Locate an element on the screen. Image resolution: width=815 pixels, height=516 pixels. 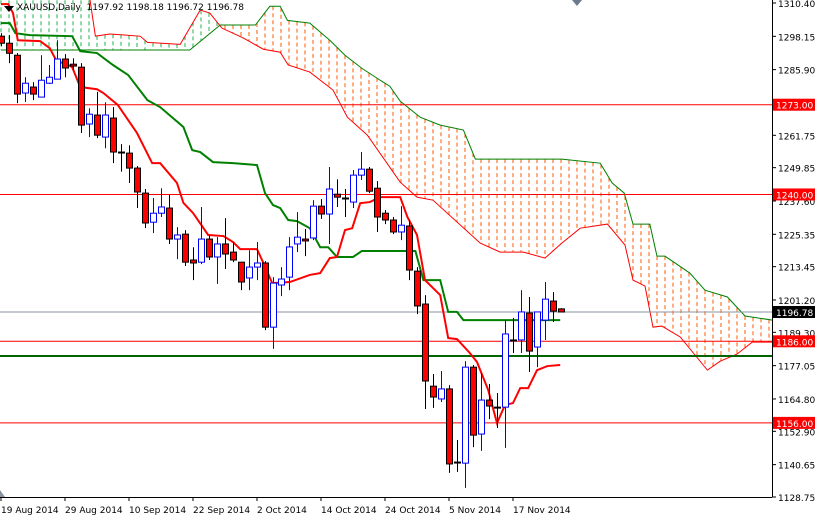
chart-menu-triangle-icon is located at coordinates (9, 9).